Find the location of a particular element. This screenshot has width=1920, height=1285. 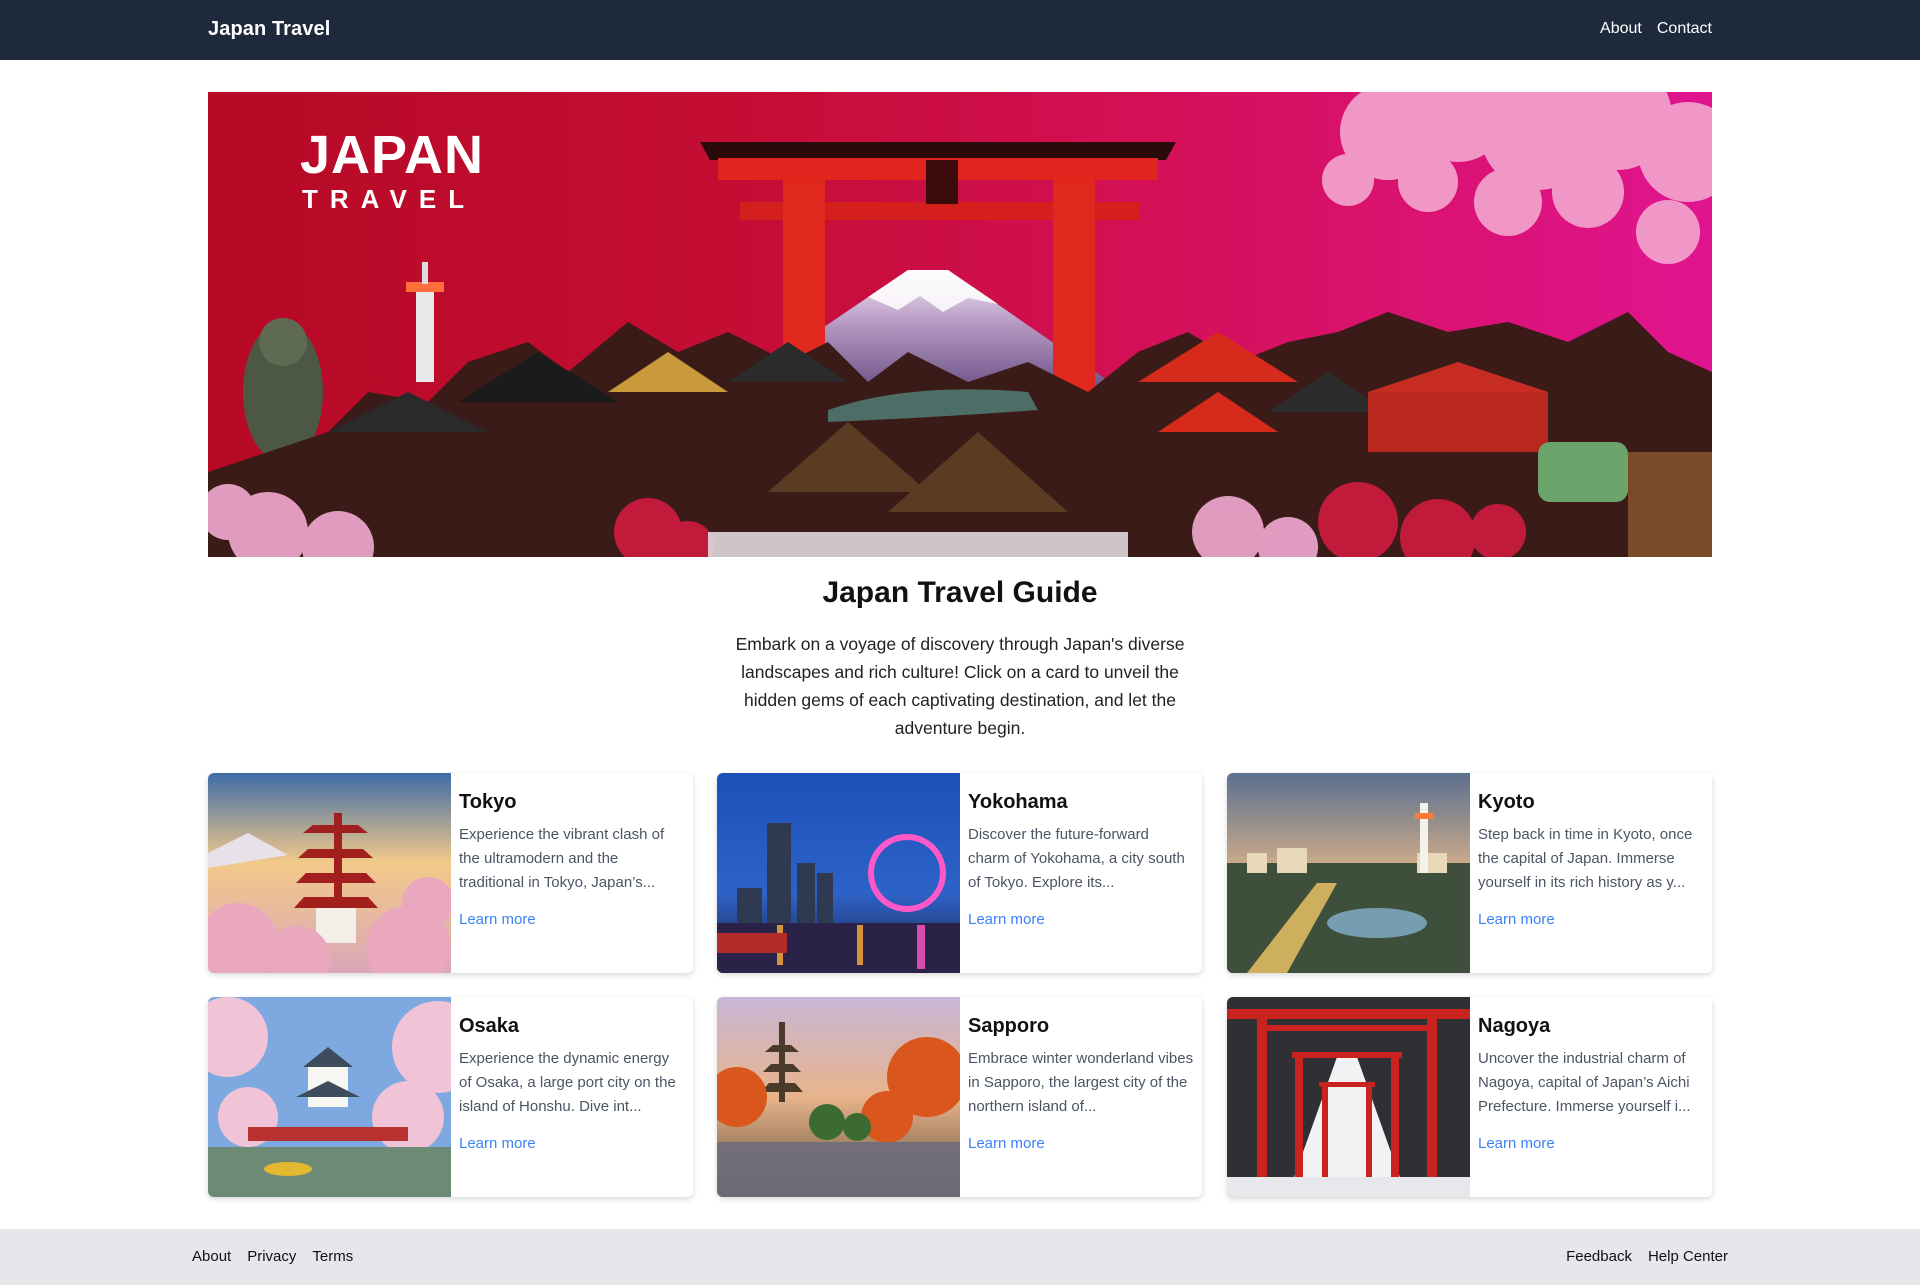

footer-about-link: About is located at coordinates (211, 1256).